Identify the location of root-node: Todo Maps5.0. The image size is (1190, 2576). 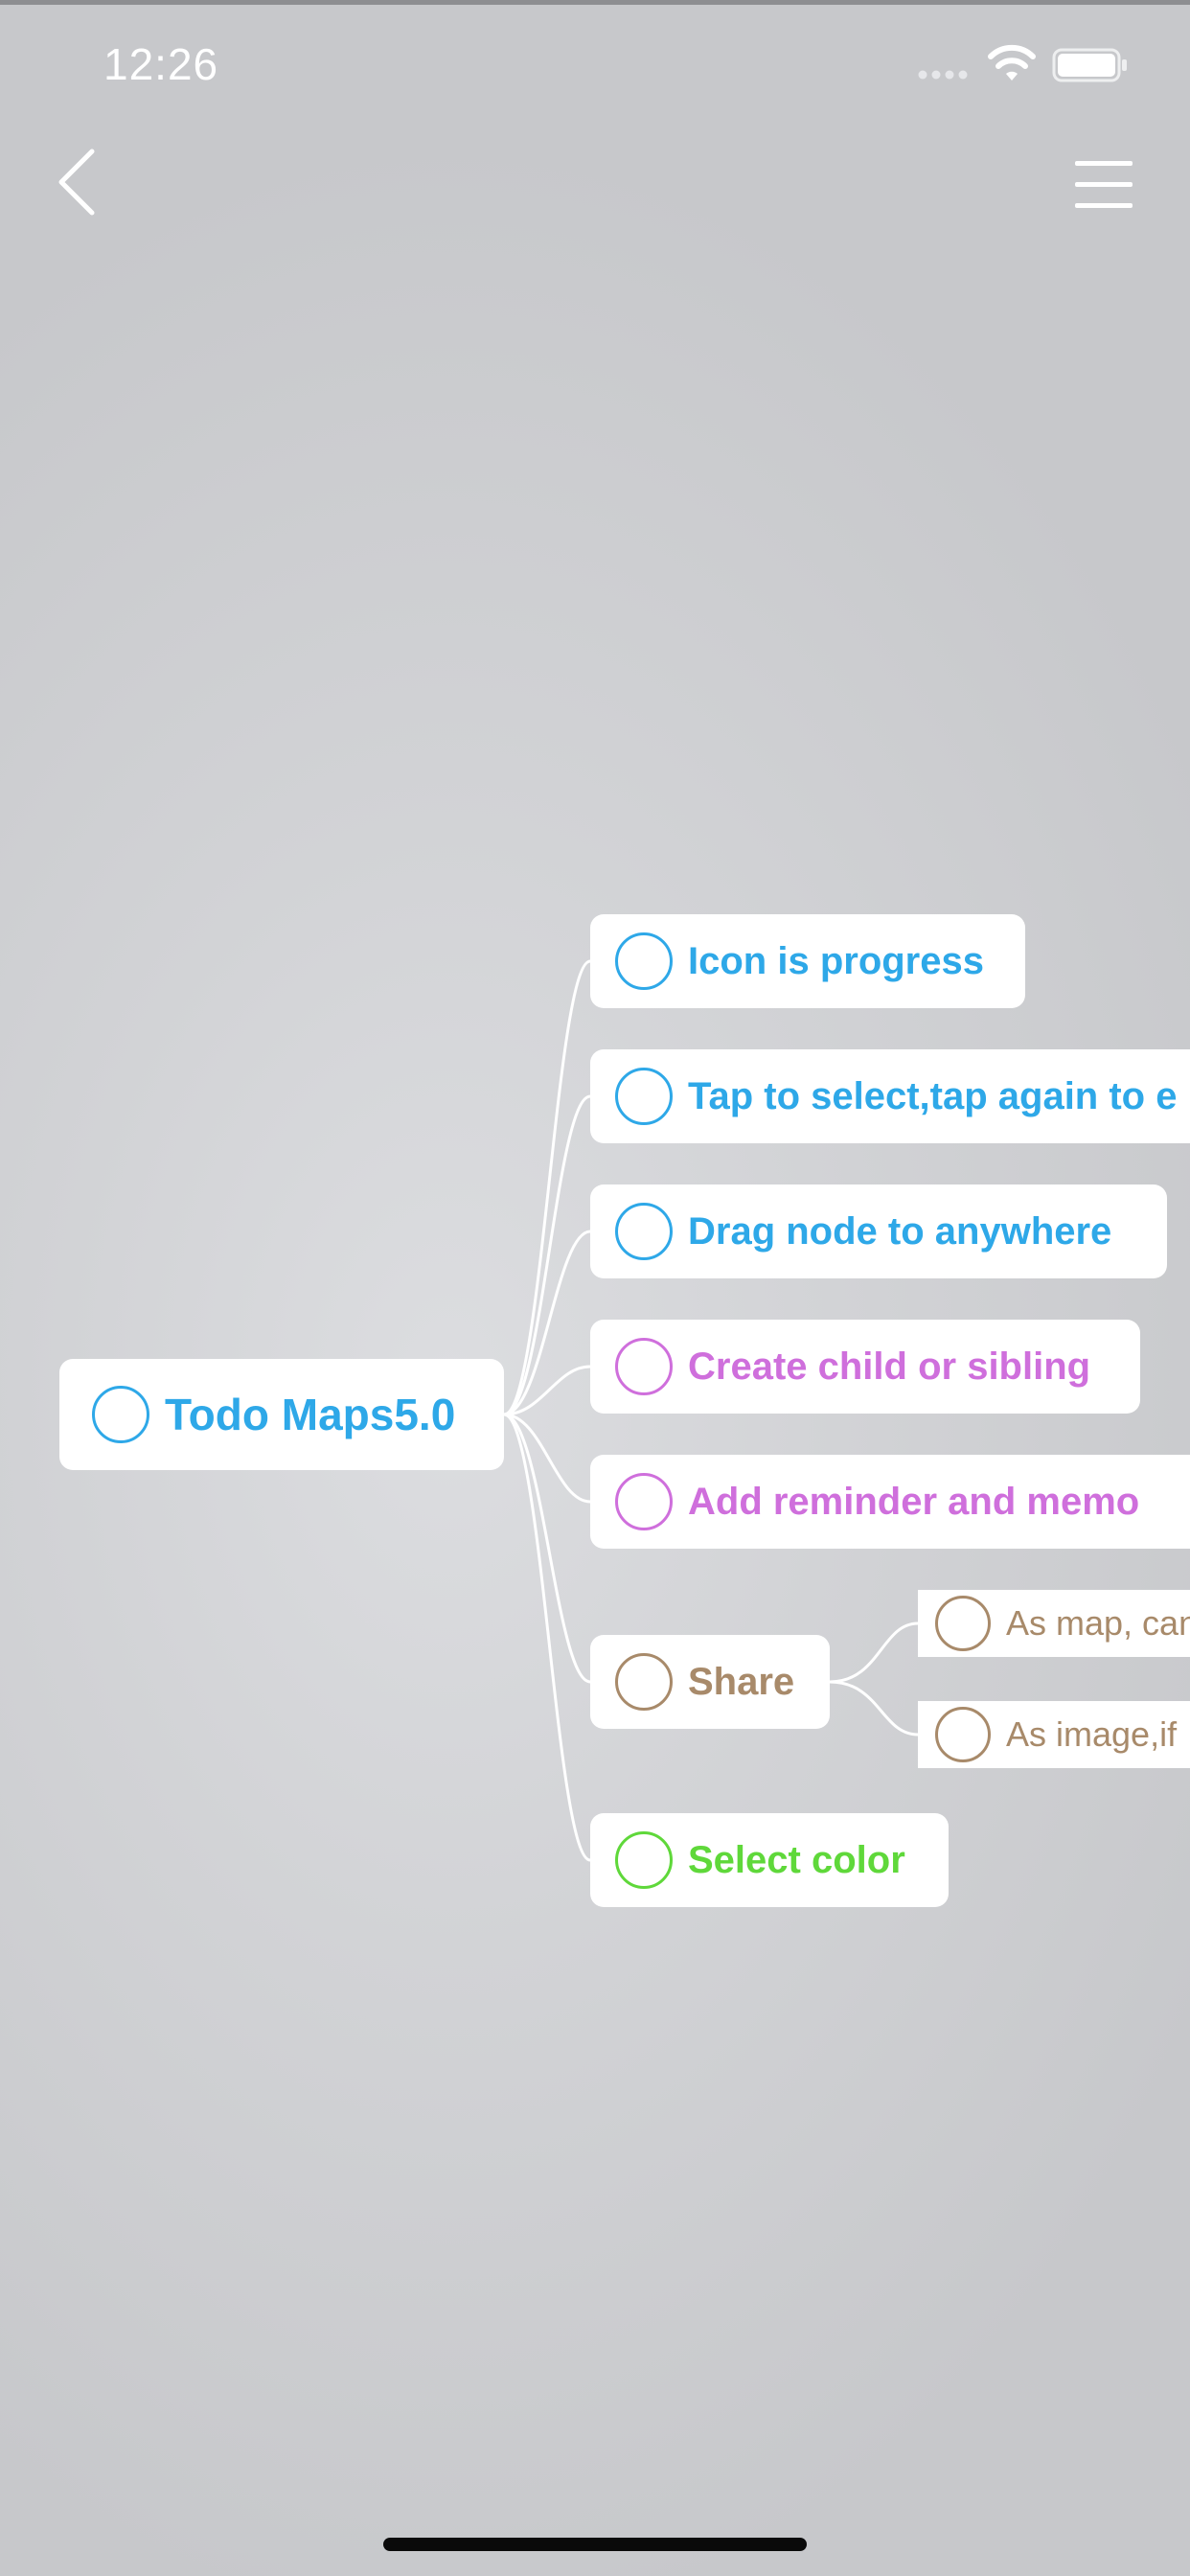
(281, 1414).